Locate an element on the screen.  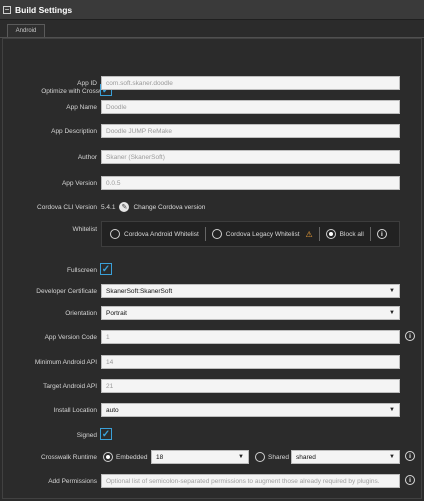
min-android-api-input: 14 is located at coordinates (250, 362).